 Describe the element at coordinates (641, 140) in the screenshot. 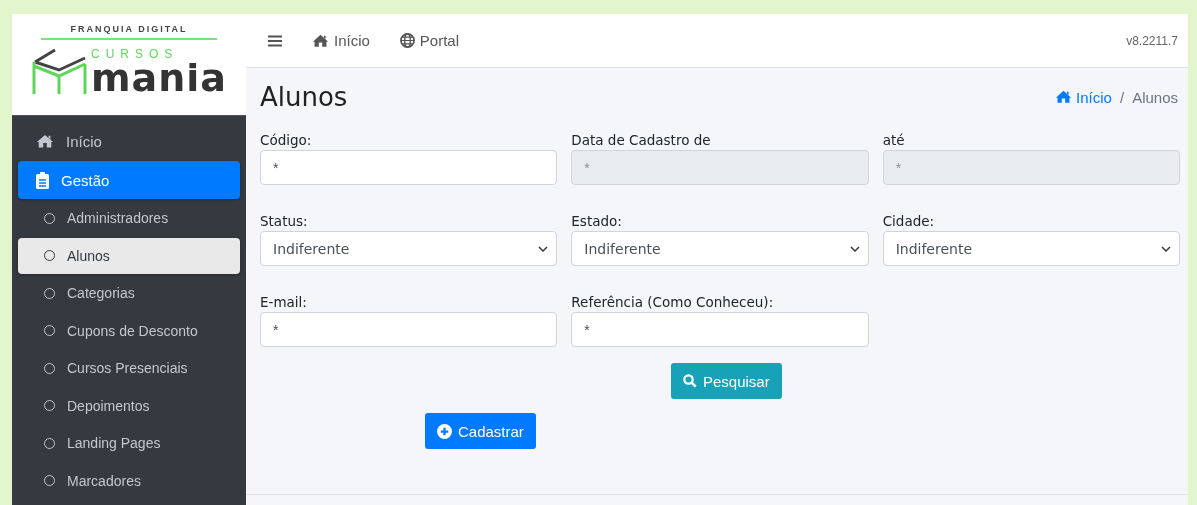

I see `field-label: Data de Cadastro de` at that location.